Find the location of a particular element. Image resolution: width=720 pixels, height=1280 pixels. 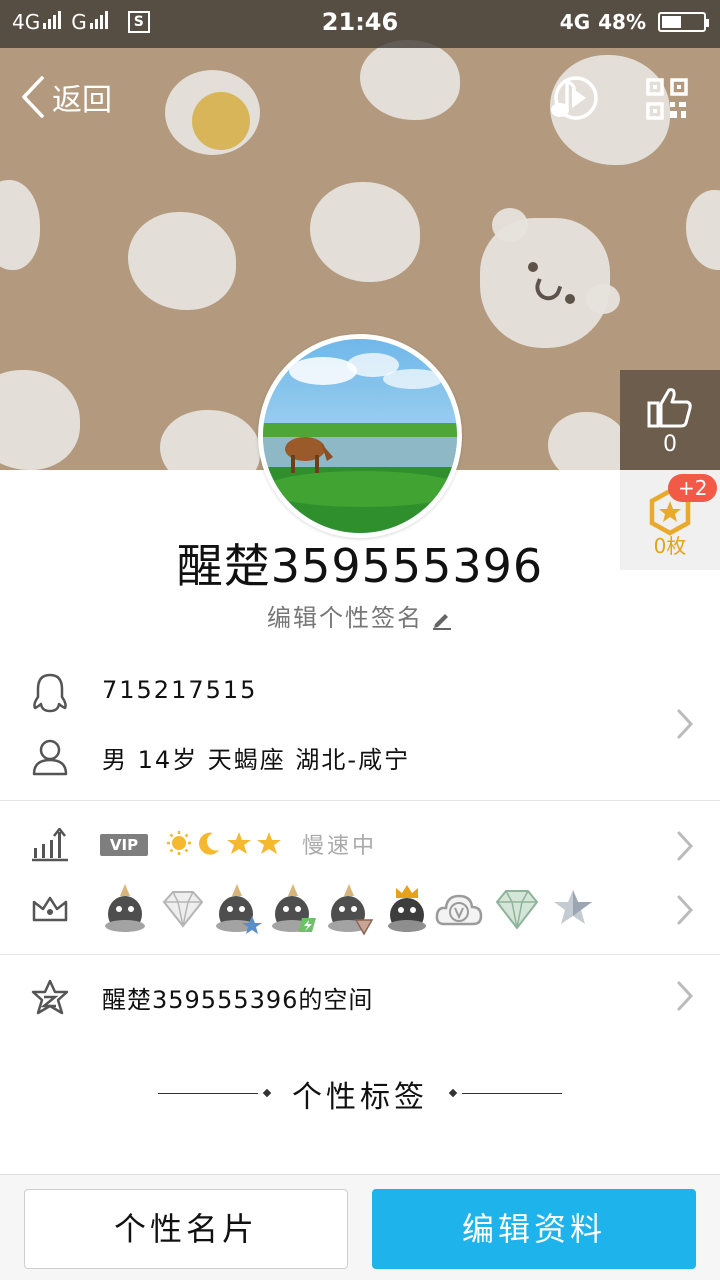

music-play-button is located at coordinates (573, 99).